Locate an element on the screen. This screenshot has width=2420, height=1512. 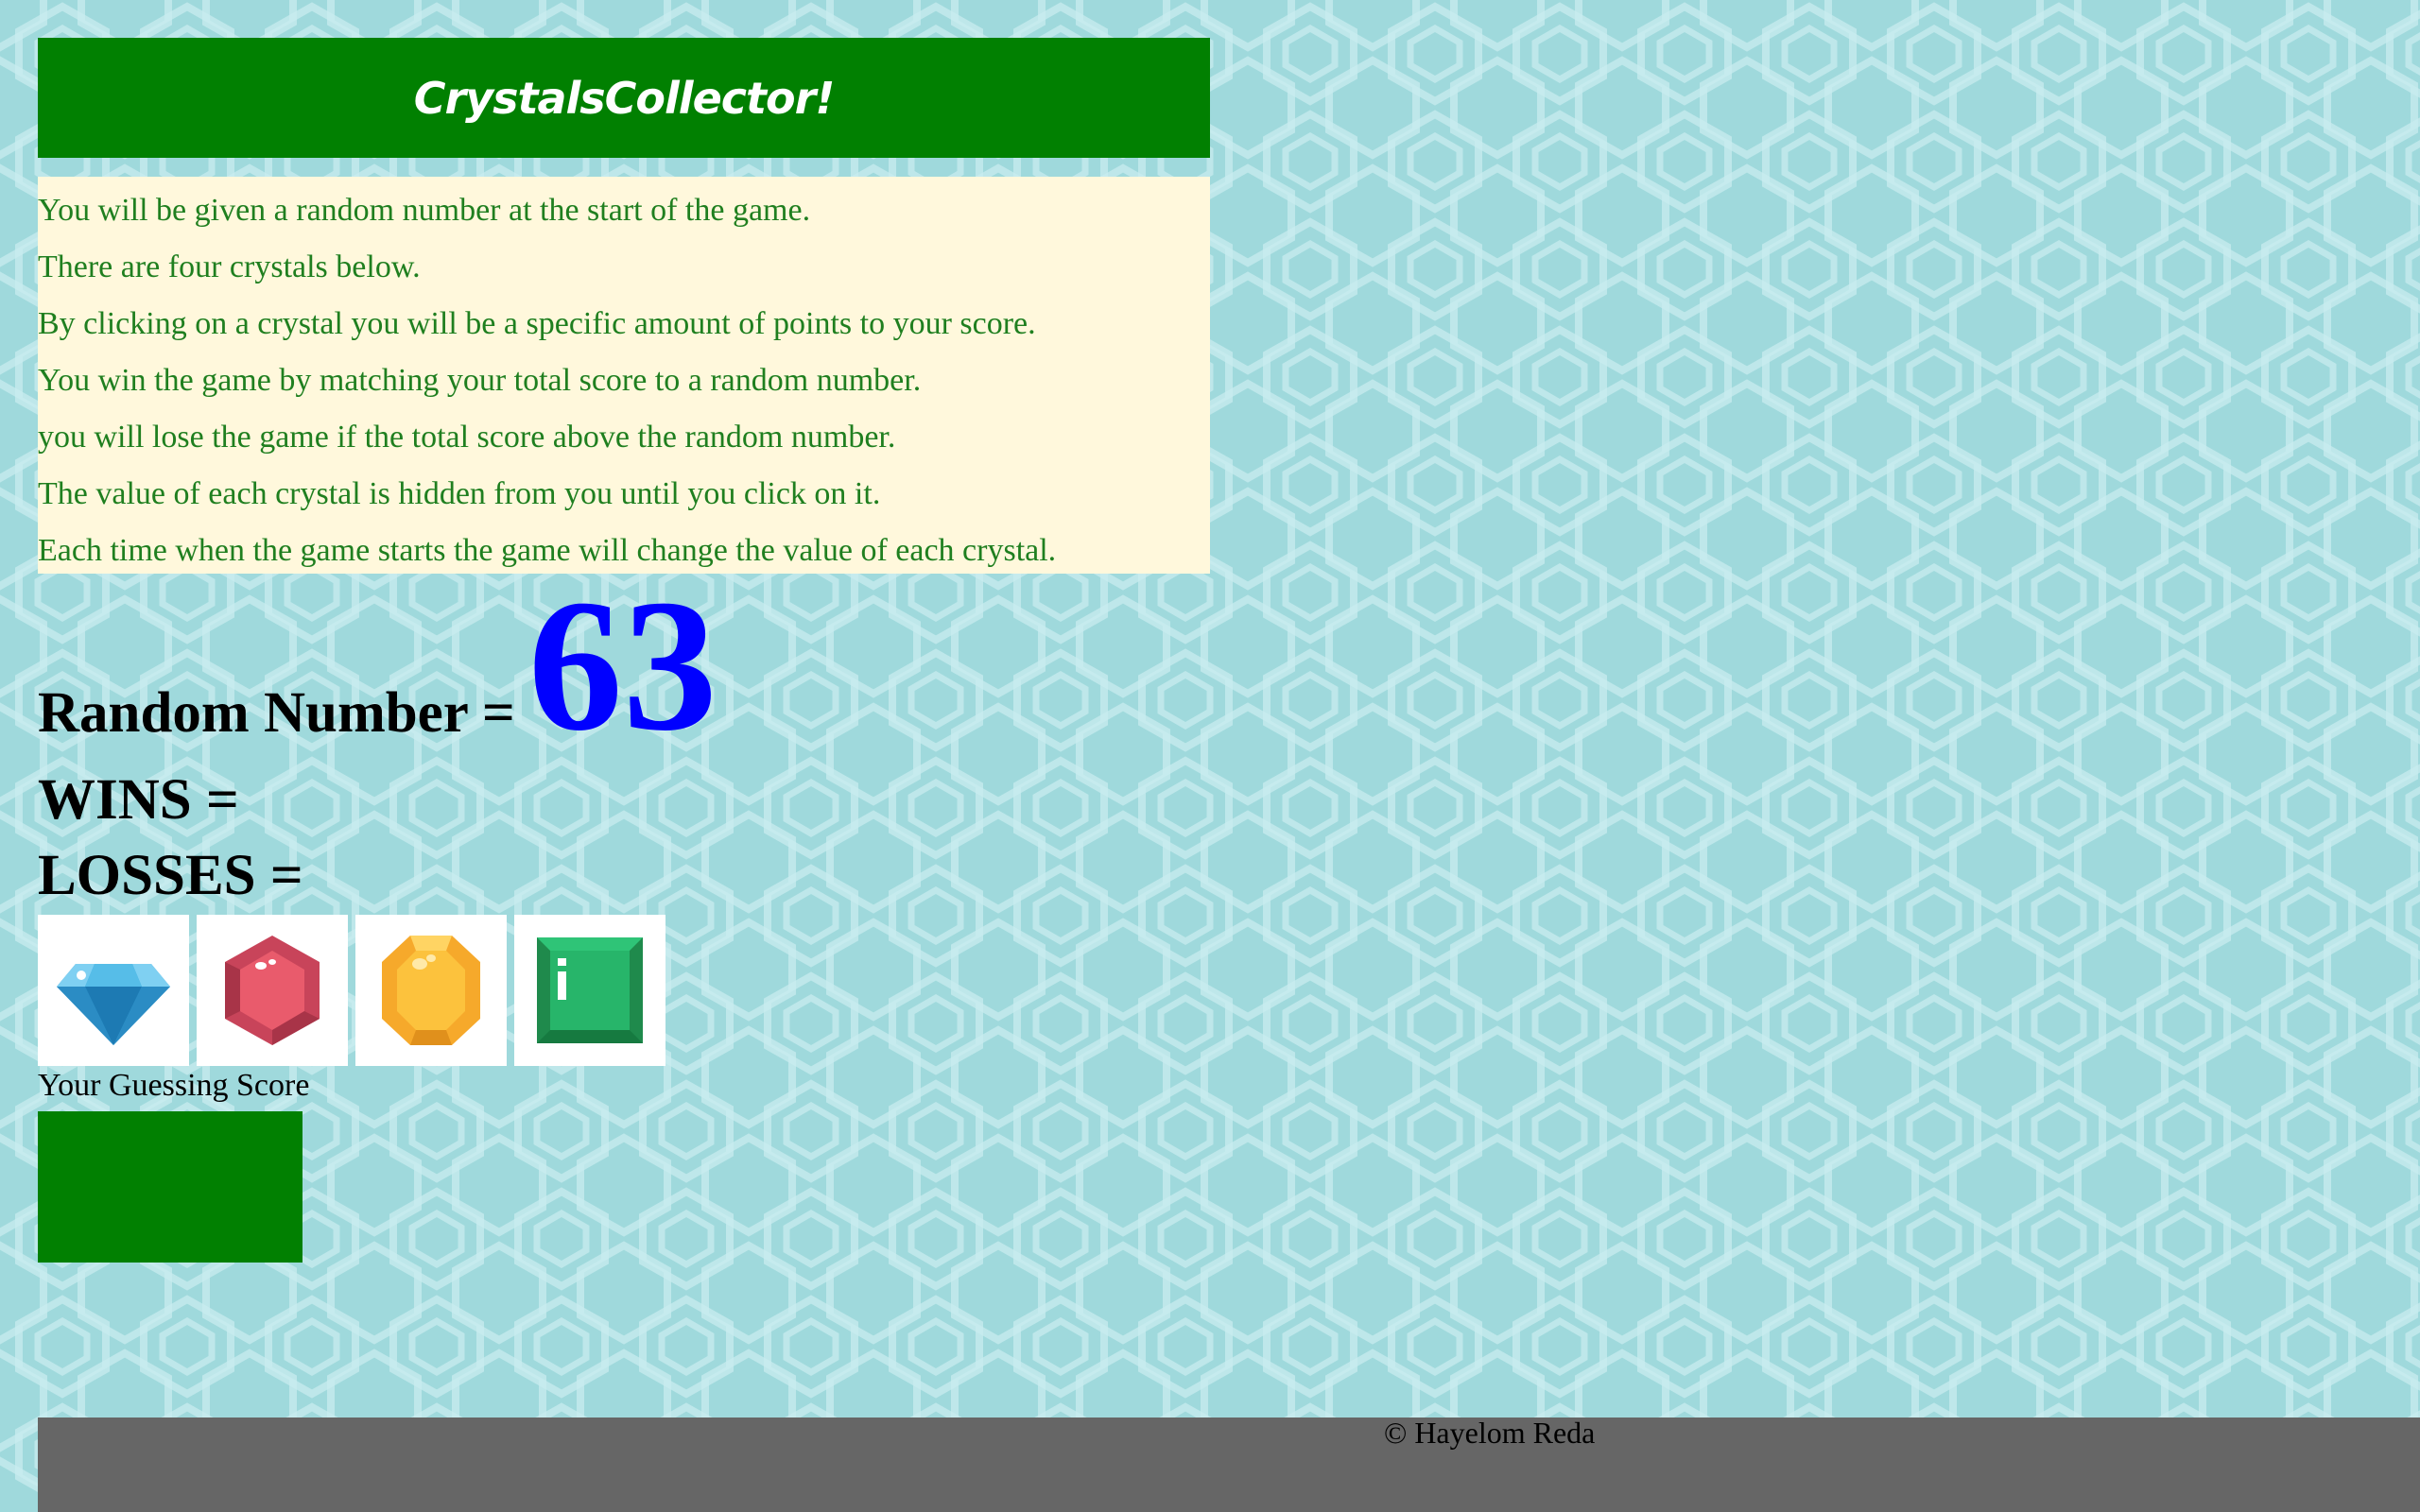
instruction-line: There are four crystals below. is located at coordinates (229, 266).